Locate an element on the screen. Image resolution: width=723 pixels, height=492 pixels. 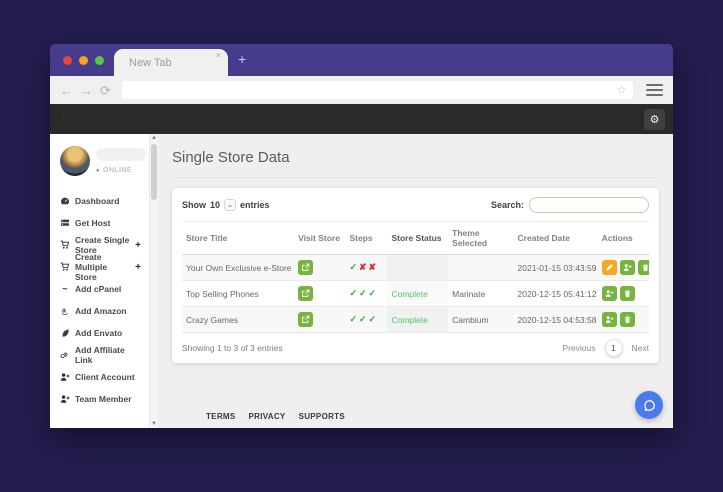
sidebar-item-label: Add Affiliate Link is located at coordinates (100, 355).